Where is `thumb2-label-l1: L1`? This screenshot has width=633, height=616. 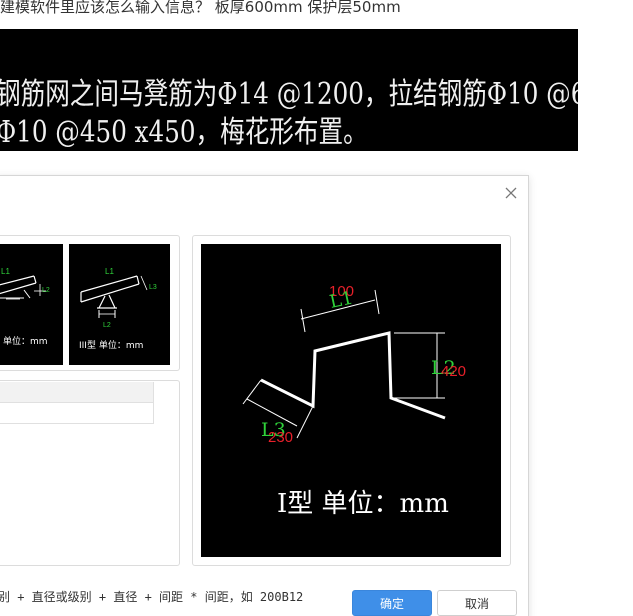
thumb2-label-l1: L1 is located at coordinates (109, 271).